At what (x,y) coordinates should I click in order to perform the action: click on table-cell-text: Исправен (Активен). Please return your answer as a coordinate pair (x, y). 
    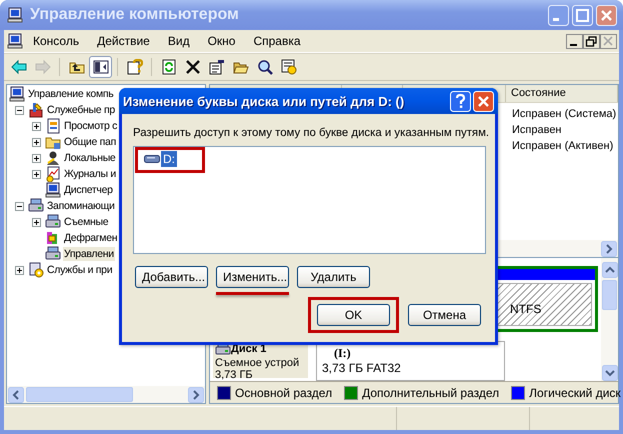
    Looking at the image, I should click on (562, 146).